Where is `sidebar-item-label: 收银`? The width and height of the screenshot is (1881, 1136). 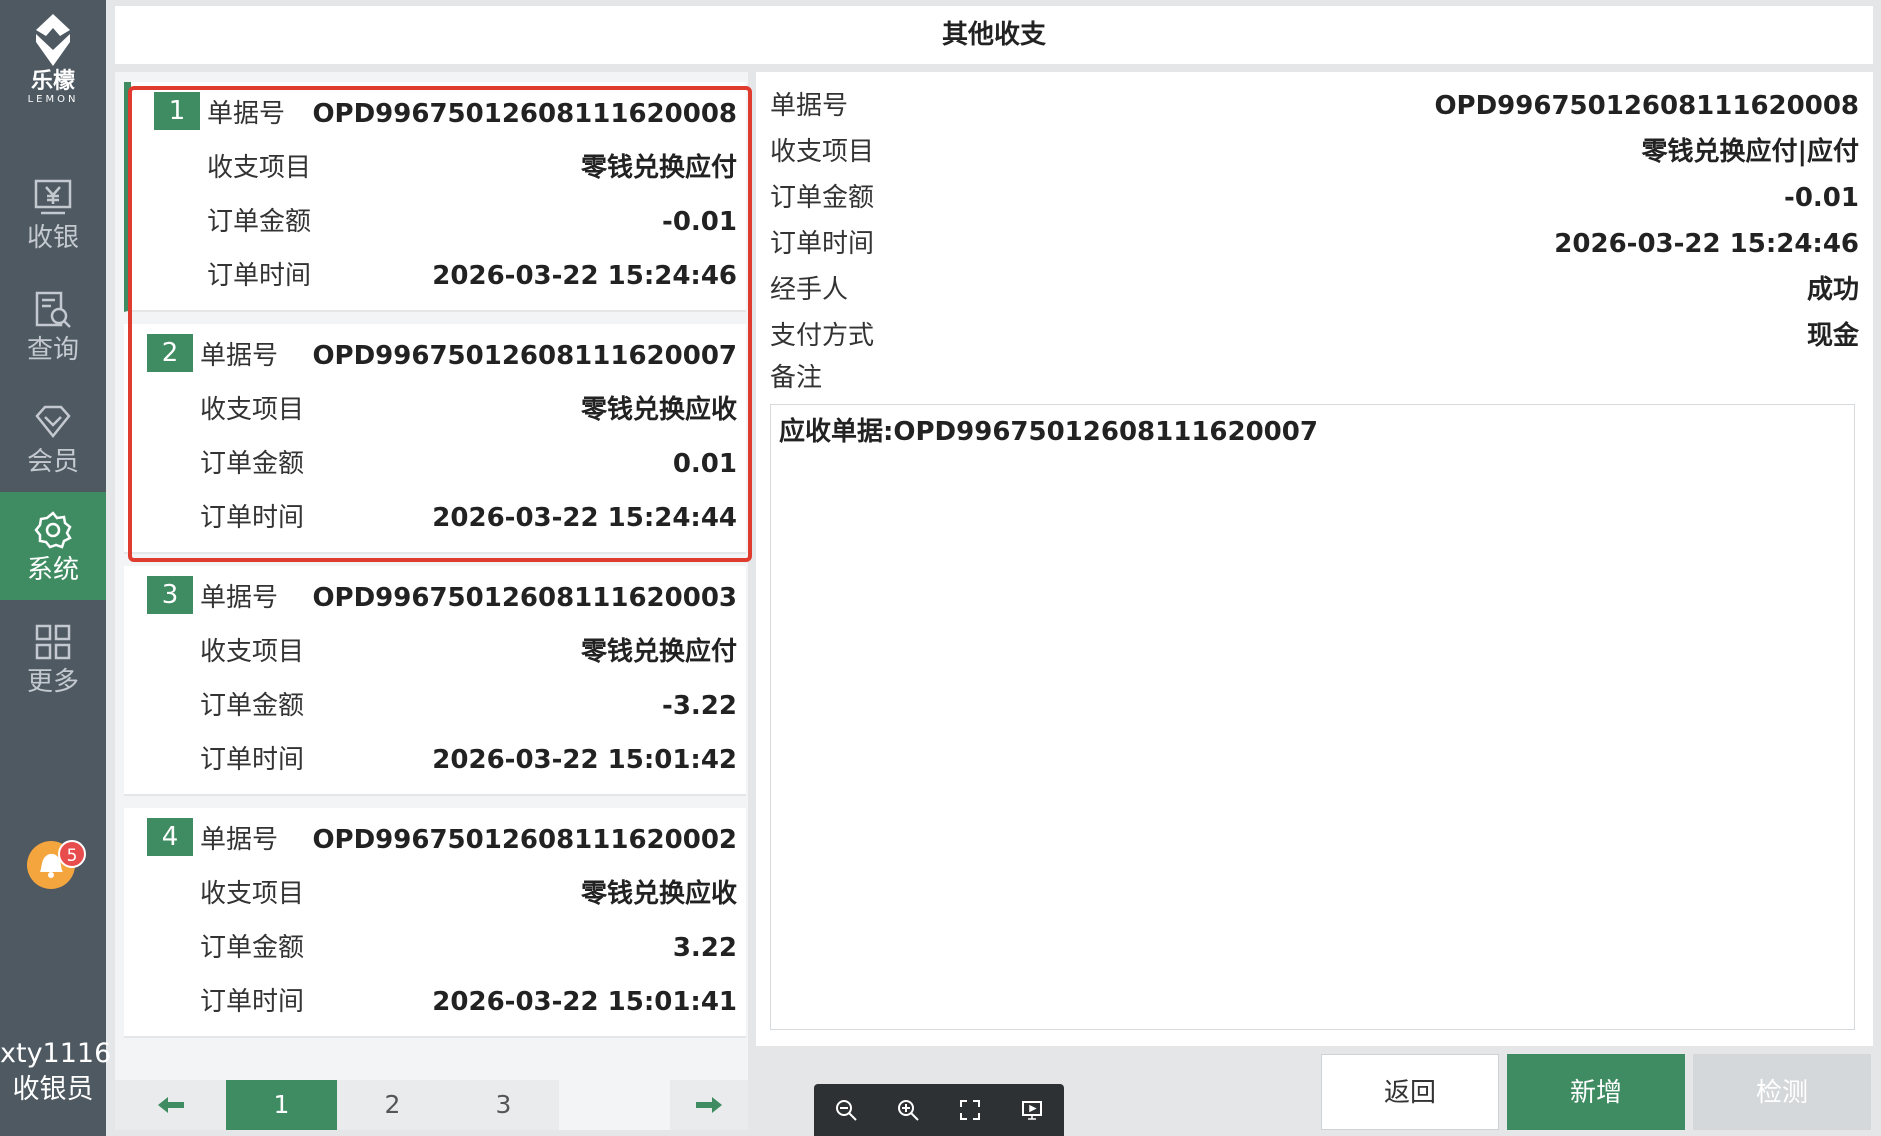 sidebar-item-label: 收银 is located at coordinates (52, 238).